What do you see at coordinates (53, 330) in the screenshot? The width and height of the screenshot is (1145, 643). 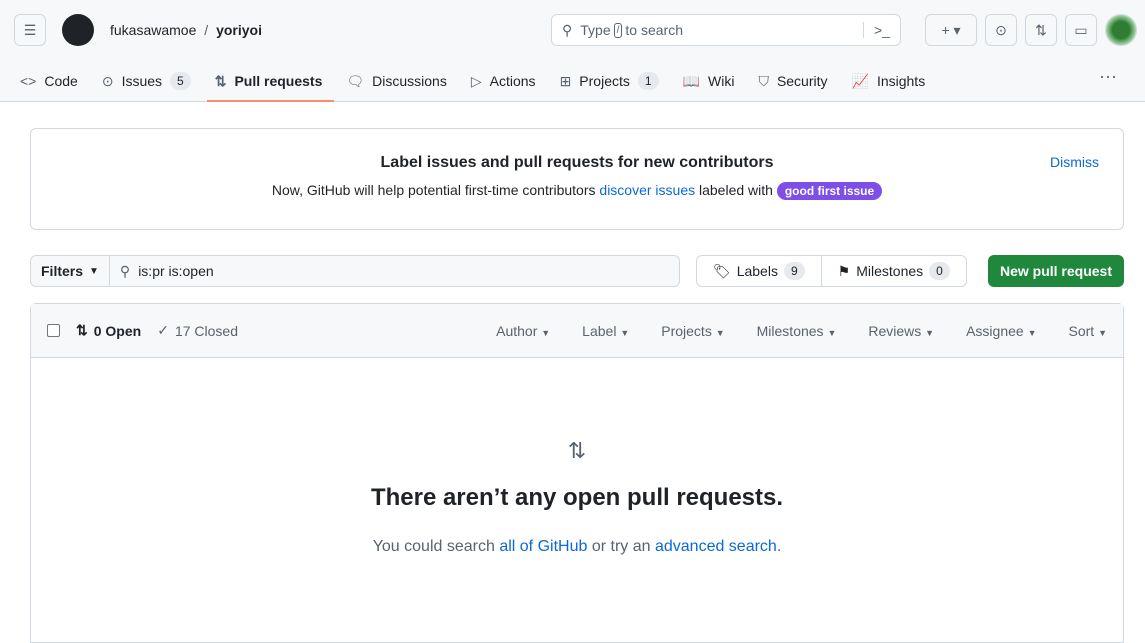 I see `select-all-checkbox` at bounding box center [53, 330].